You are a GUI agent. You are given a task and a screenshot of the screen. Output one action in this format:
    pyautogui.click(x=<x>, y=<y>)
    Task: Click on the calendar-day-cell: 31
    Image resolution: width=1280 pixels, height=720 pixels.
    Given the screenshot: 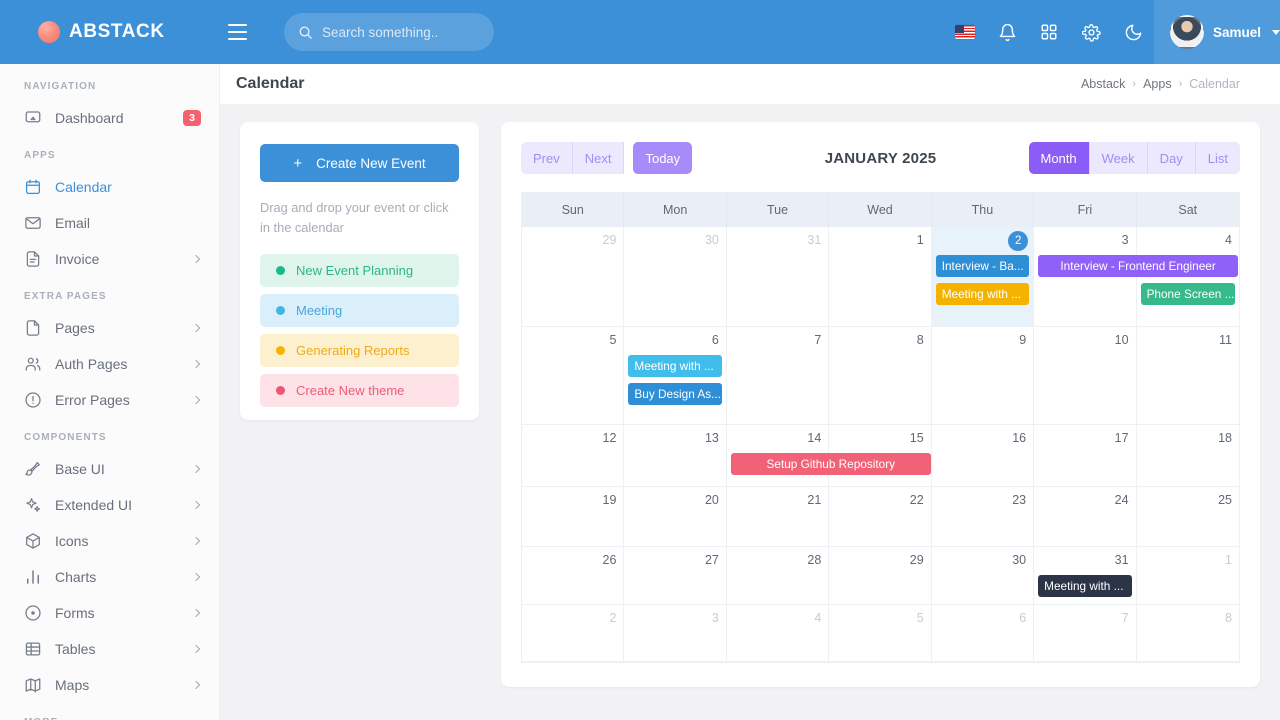 What is the action you would take?
    pyautogui.click(x=778, y=277)
    